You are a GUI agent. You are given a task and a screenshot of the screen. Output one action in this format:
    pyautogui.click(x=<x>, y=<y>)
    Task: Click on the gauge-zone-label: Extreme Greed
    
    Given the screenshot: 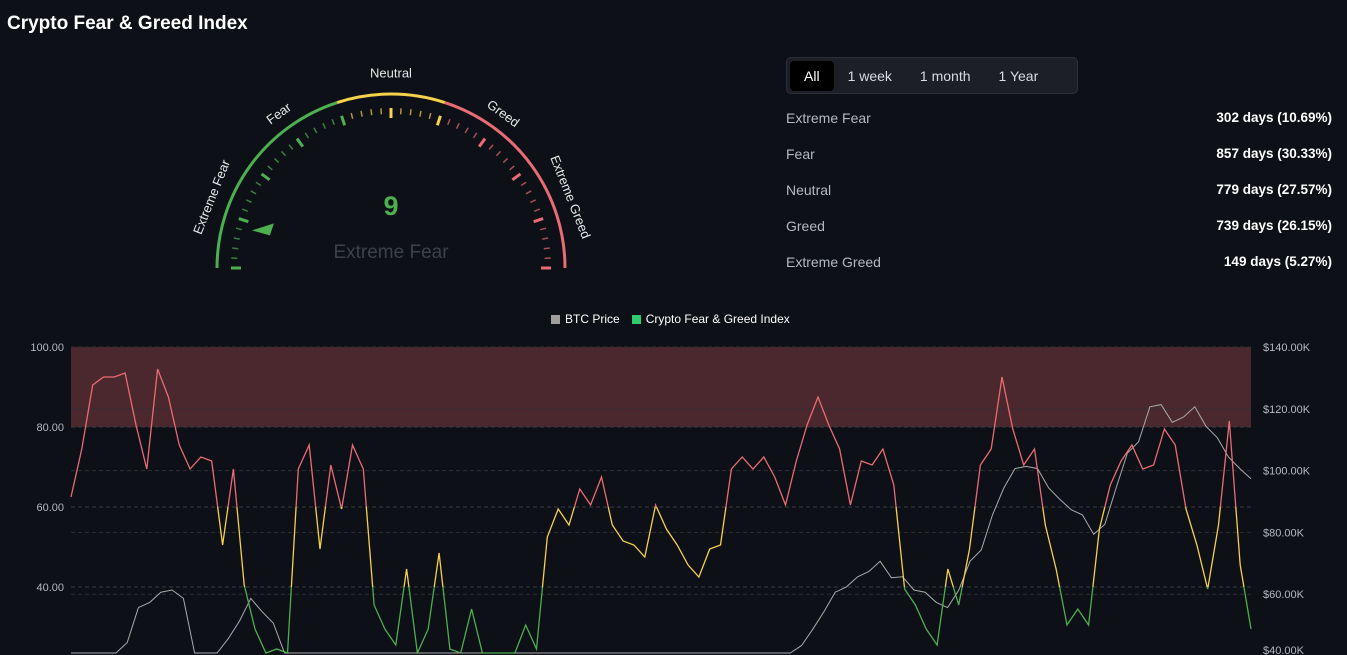 What is the action you would take?
    pyautogui.click(x=570, y=196)
    